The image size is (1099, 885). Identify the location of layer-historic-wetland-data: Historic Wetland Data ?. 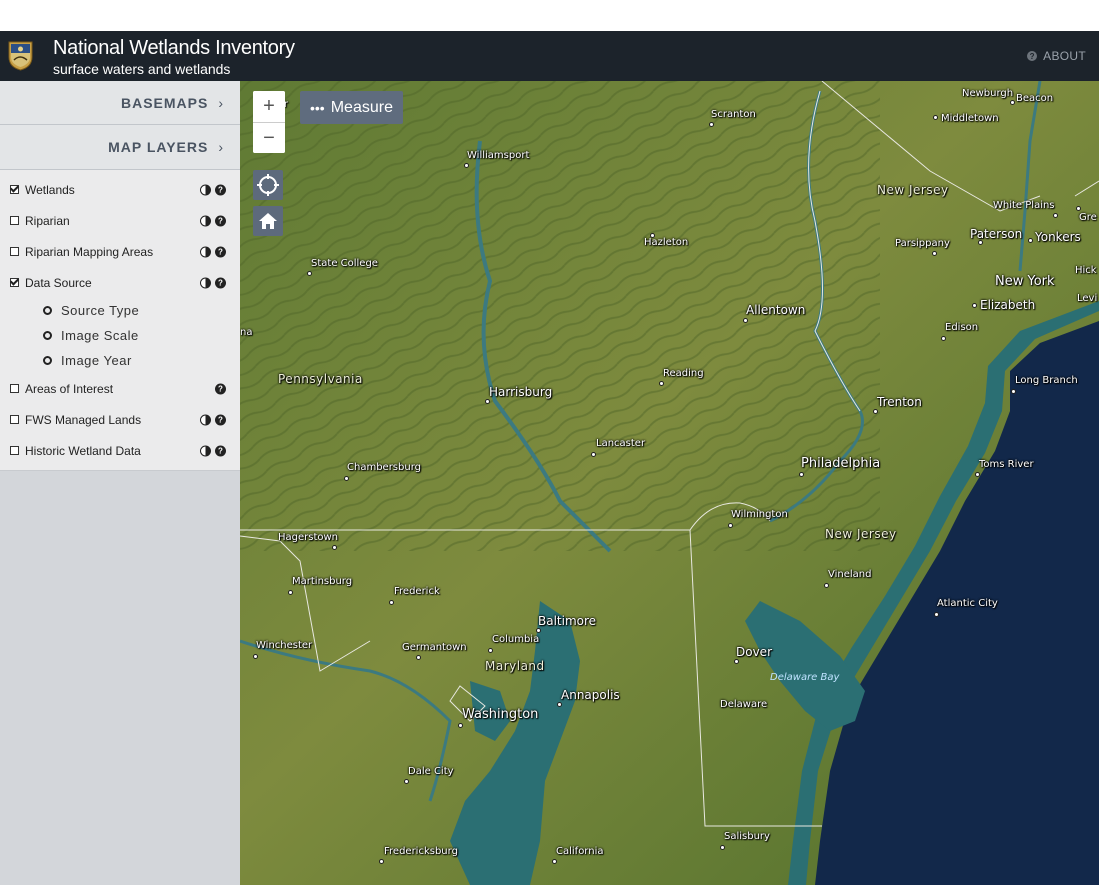
(120, 450).